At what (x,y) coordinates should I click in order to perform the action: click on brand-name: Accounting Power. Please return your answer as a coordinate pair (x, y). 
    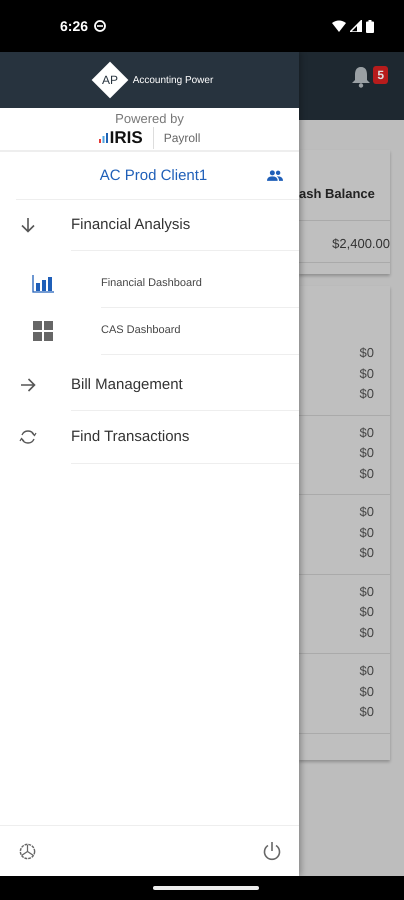
    Looking at the image, I should click on (173, 80).